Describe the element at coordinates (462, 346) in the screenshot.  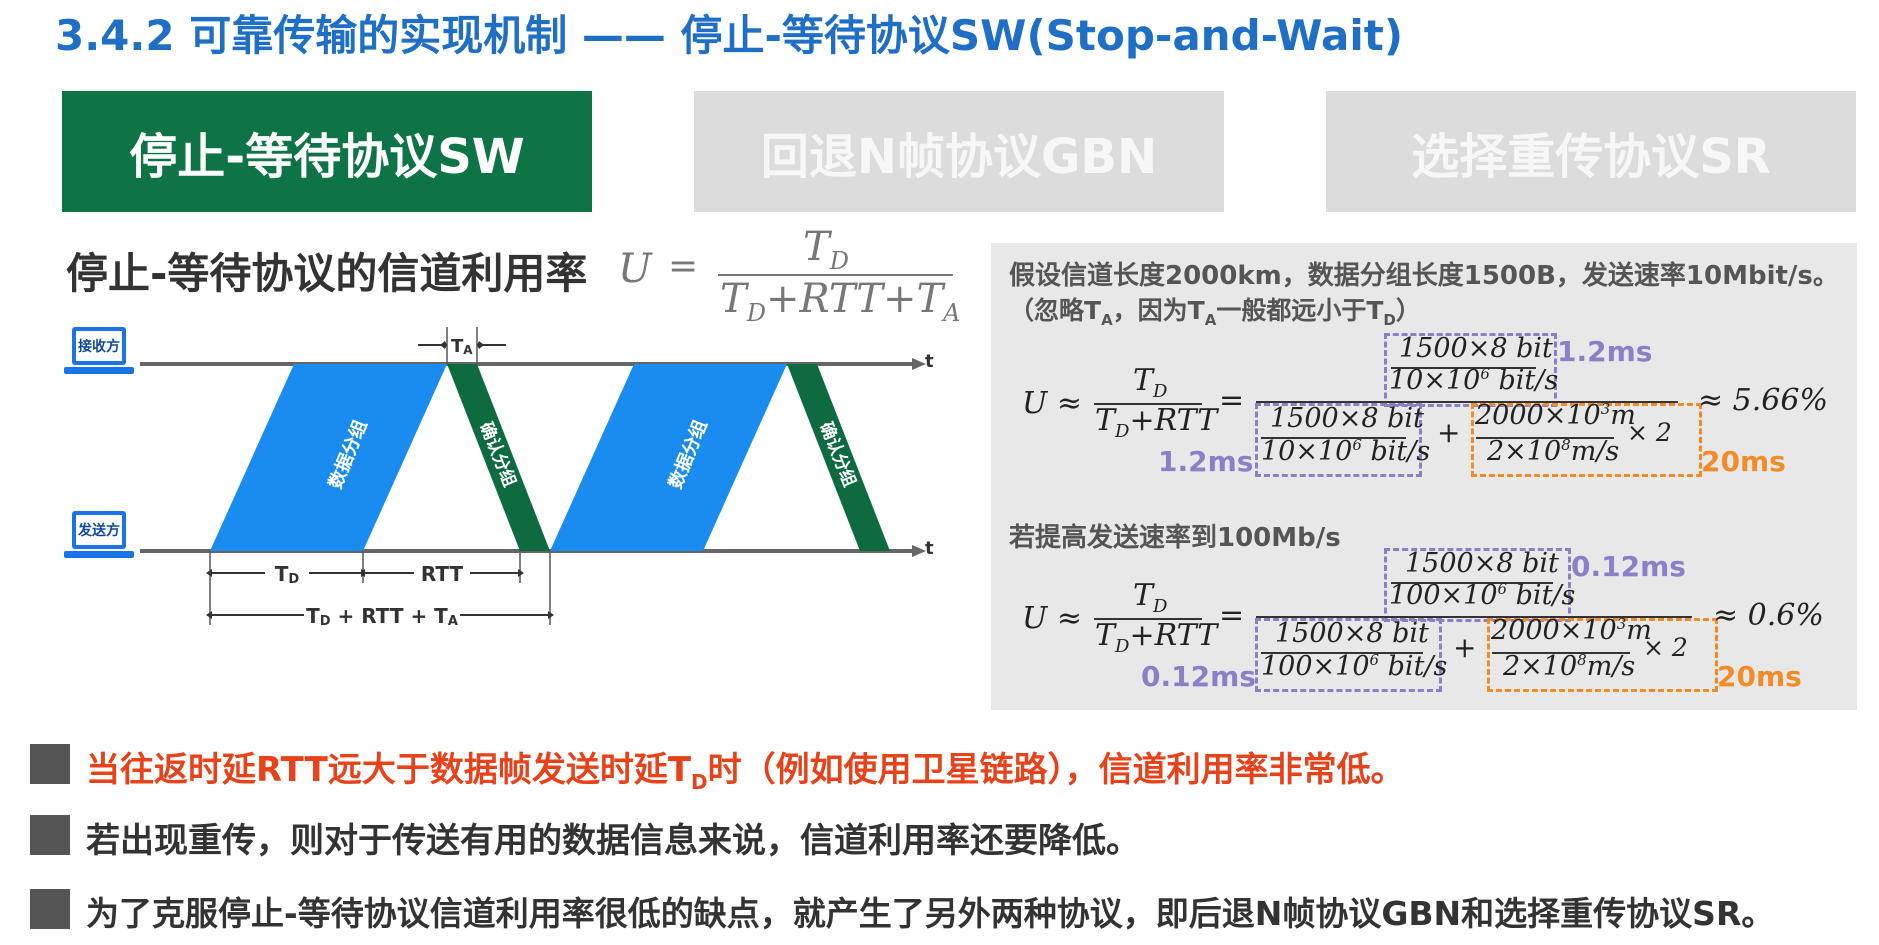
I see `ta-label: TA` at that location.